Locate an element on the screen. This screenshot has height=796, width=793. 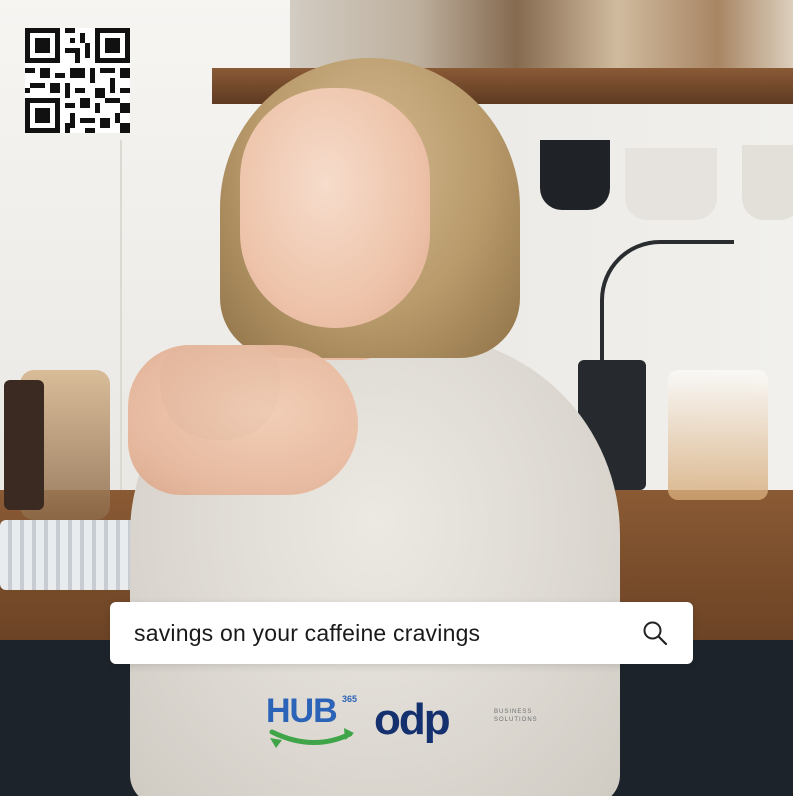
hub365-logo: HUB 365 is located at coordinates (313, 721).